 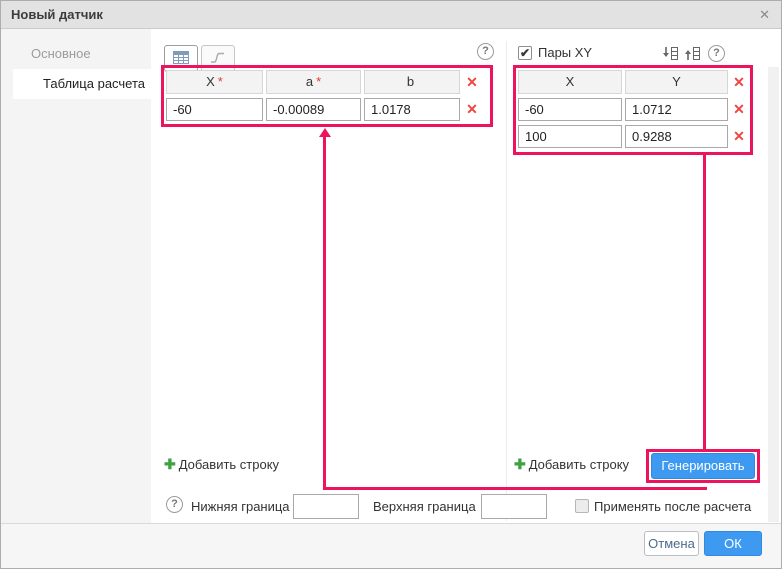 What do you see at coordinates (676, 109) in the screenshot?
I see `pairs-y-input-row1` at bounding box center [676, 109].